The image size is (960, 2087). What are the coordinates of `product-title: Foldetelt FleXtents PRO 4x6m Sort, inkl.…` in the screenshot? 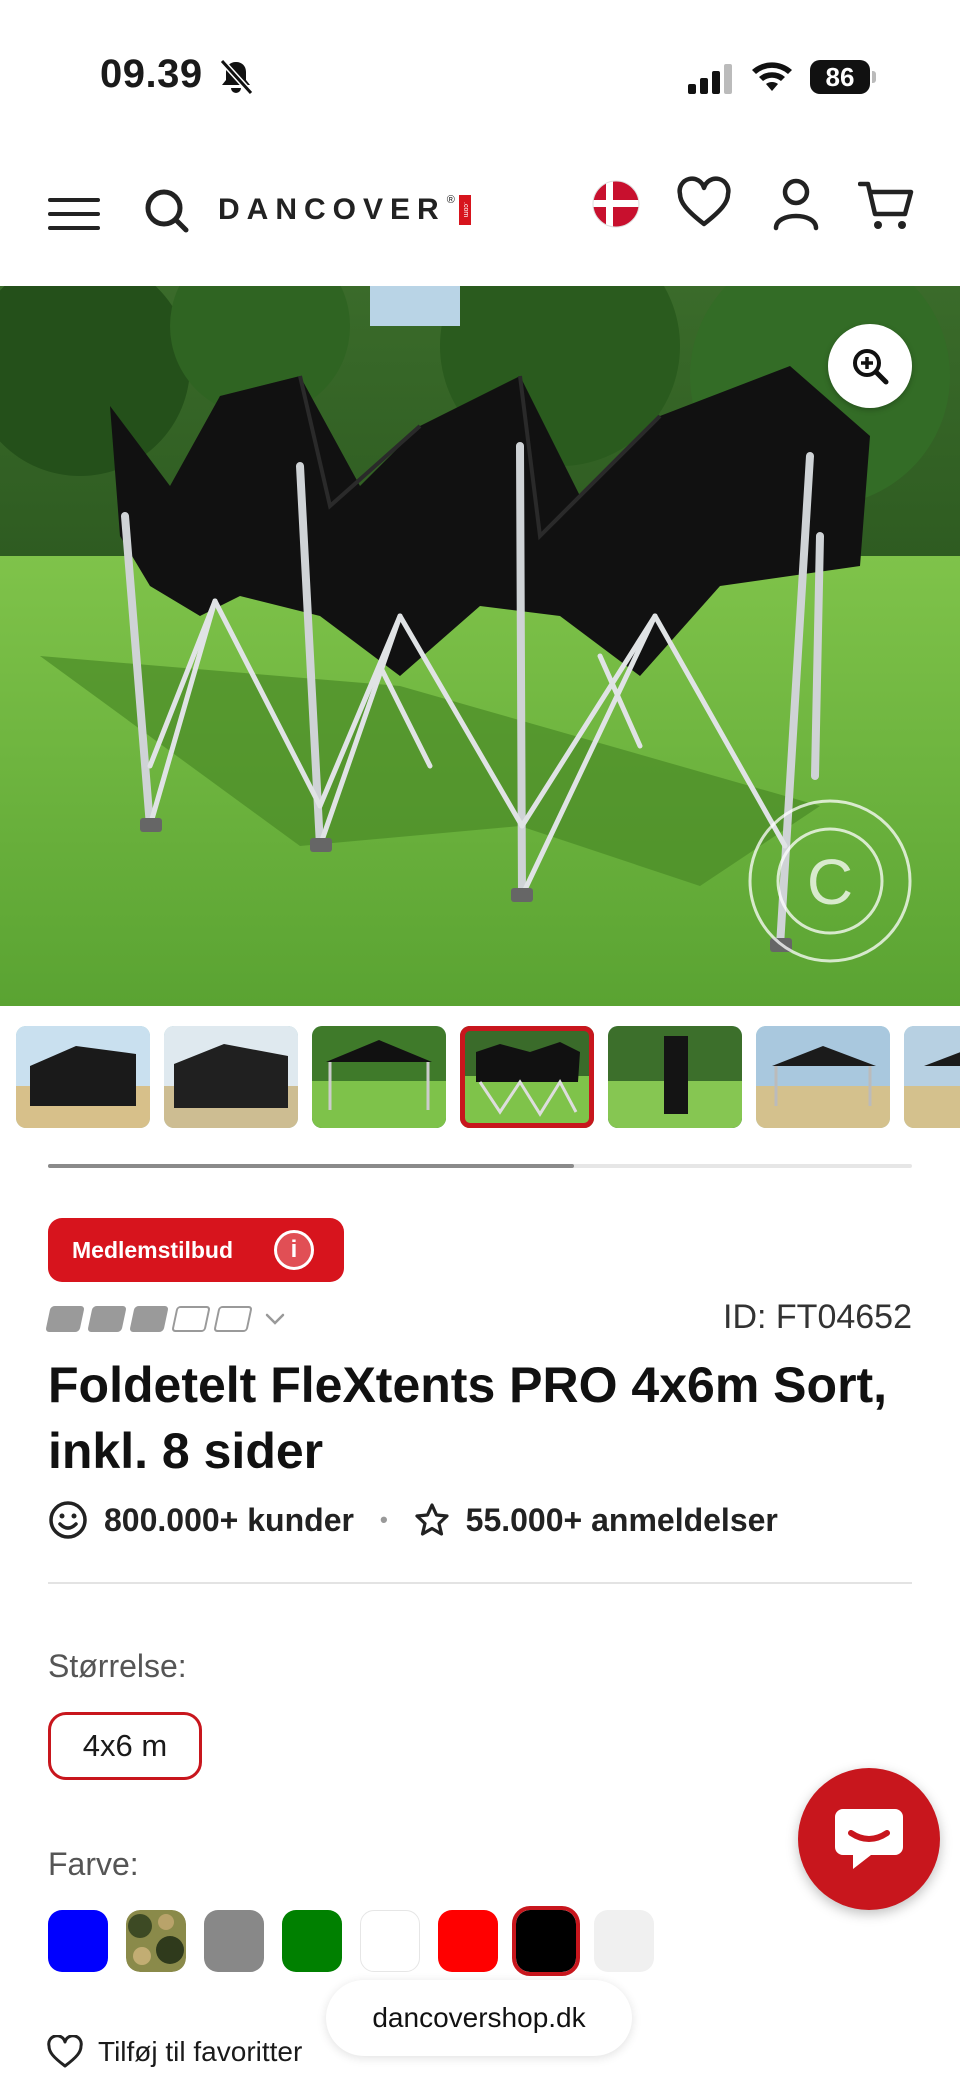 It's located at (468, 1418).